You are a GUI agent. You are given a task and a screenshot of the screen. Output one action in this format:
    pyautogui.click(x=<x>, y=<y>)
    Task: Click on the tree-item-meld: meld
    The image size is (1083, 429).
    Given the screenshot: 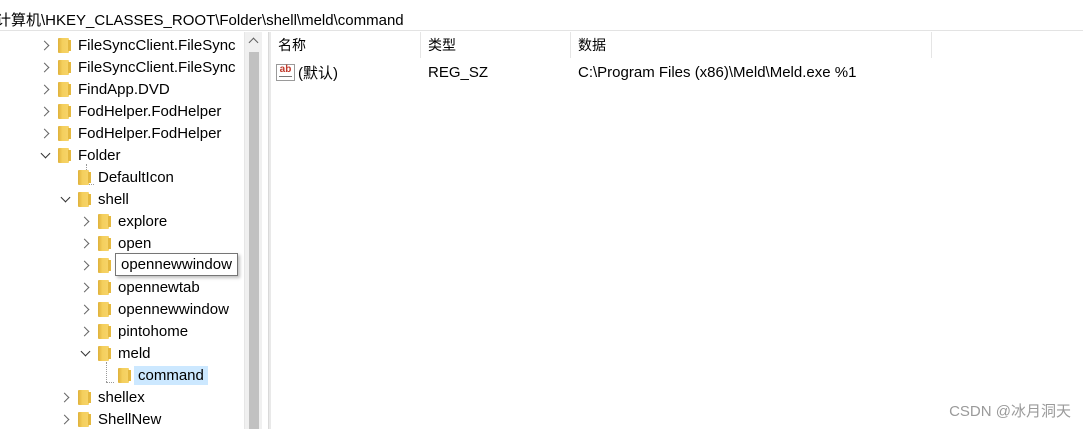 What is the action you would take?
    pyautogui.click(x=116, y=353)
    